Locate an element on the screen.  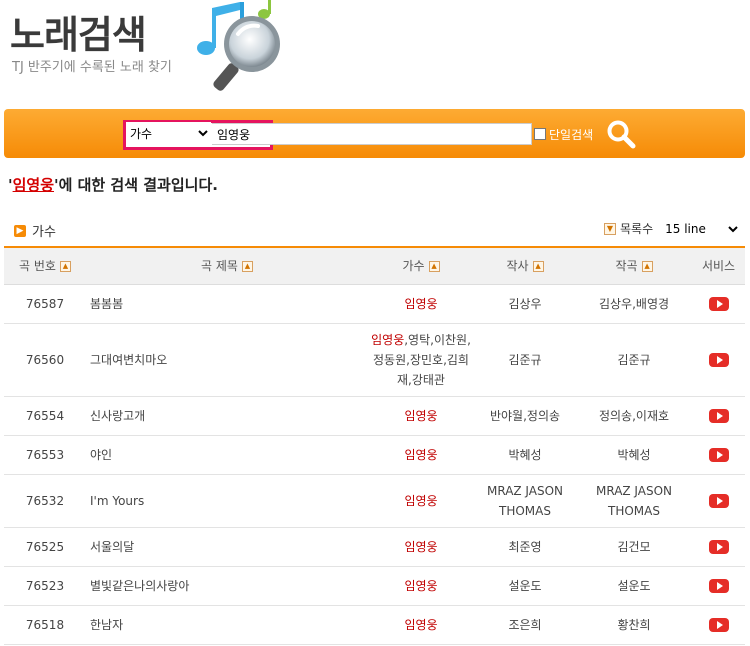
section-title-label: 가수 is located at coordinates (44, 232).